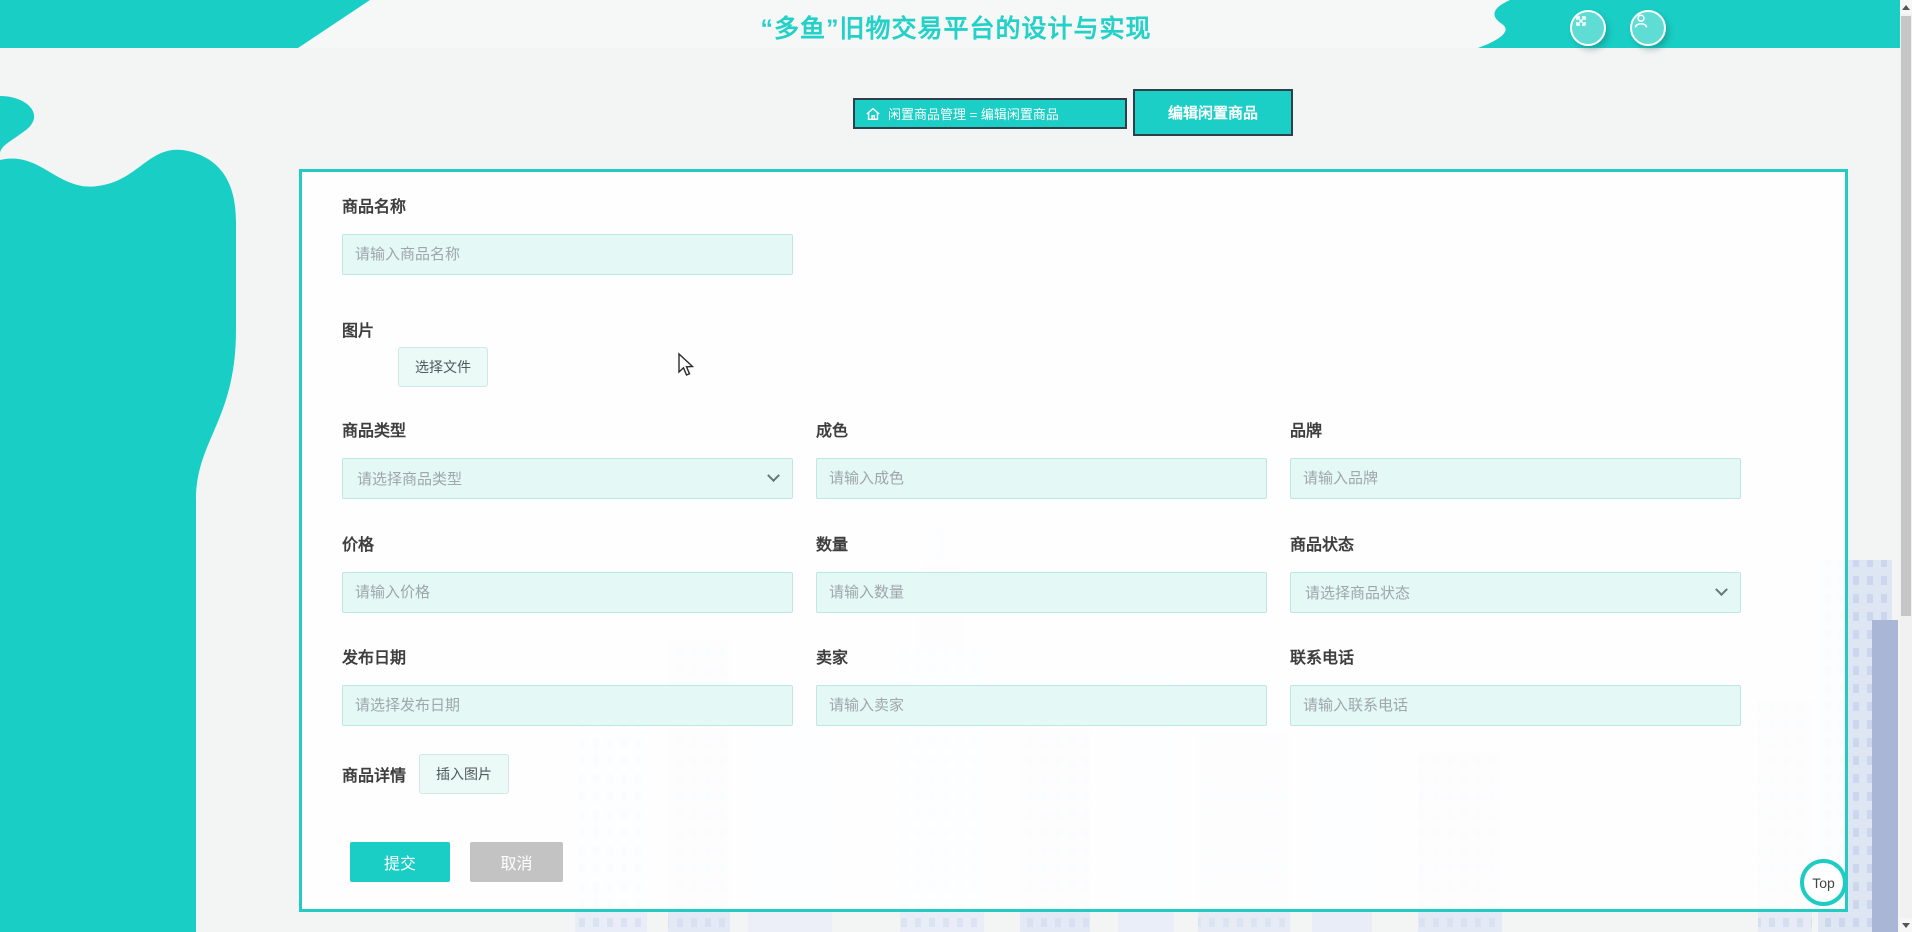  I want to click on field-quantity: 数量, so click(1041, 572).